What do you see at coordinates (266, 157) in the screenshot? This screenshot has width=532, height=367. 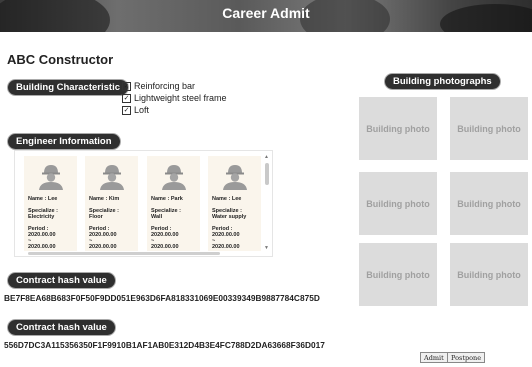 I see `scroll-up-icon: ▲` at bounding box center [266, 157].